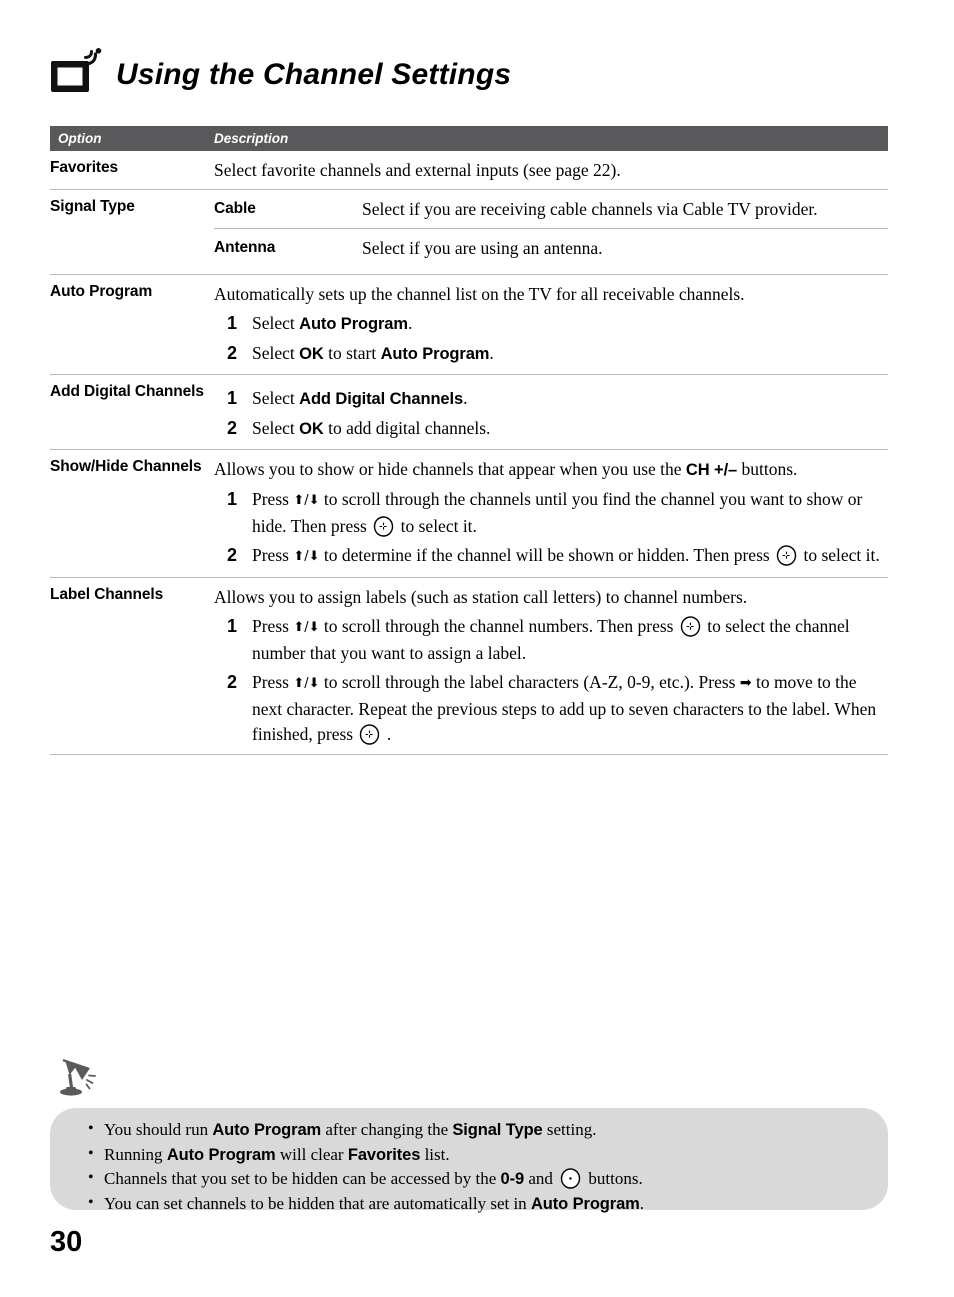 This screenshot has width=954, height=1297. What do you see at coordinates (641, 1203) in the screenshot?
I see `note-text-part: .` at bounding box center [641, 1203].